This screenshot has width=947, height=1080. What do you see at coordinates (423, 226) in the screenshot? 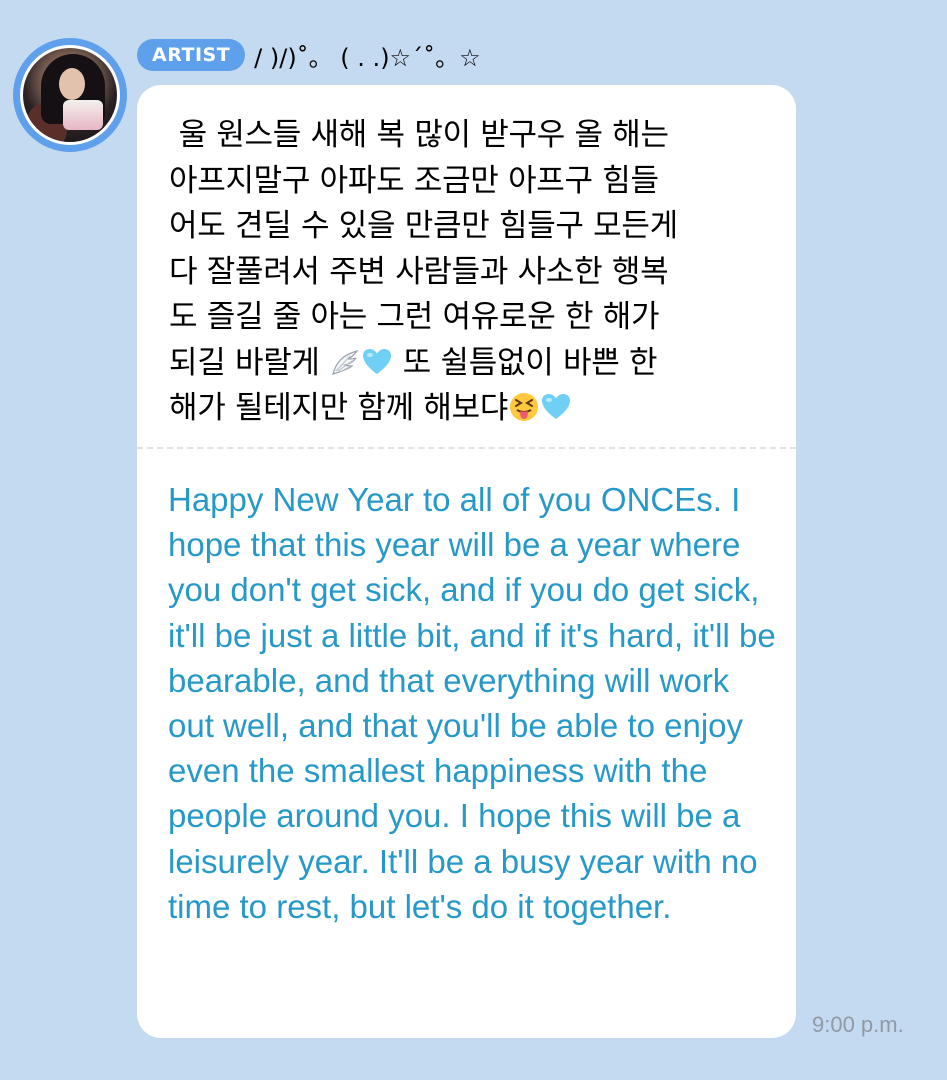
I see `korean-line-3: 어도 견딜 수 있을 만큼만 힘들구 모든게` at bounding box center [423, 226].